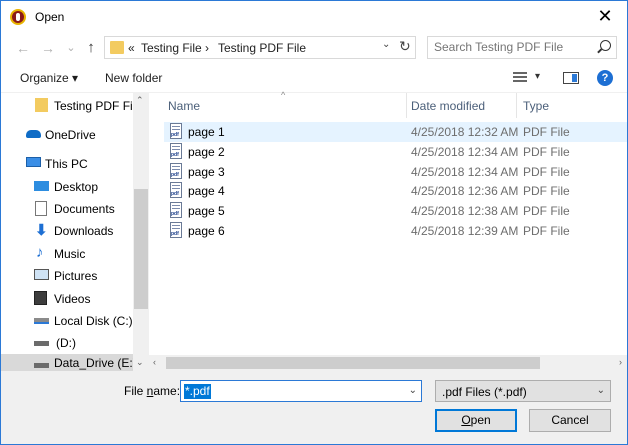 The width and height of the screenshot is (628, 445). What do you see at coordinates (480, 420) in the screenshot?
I see `open-button-label: pen` at bounding box center [480, 420].